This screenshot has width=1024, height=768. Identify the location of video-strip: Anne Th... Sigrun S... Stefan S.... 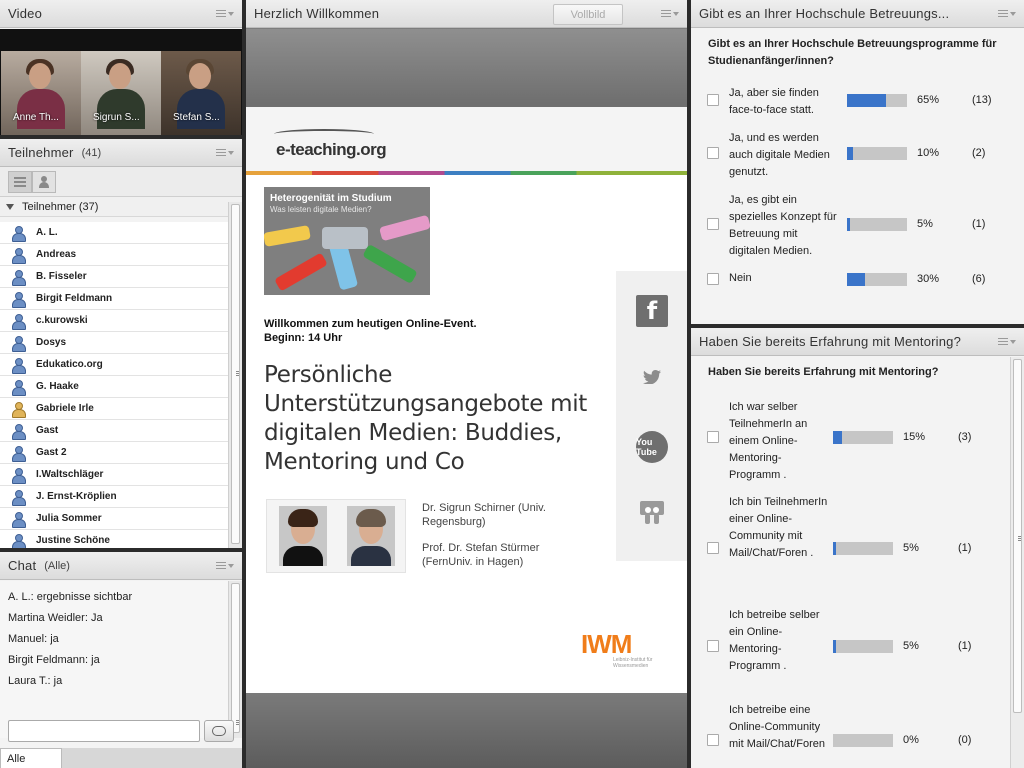
(121, 82).